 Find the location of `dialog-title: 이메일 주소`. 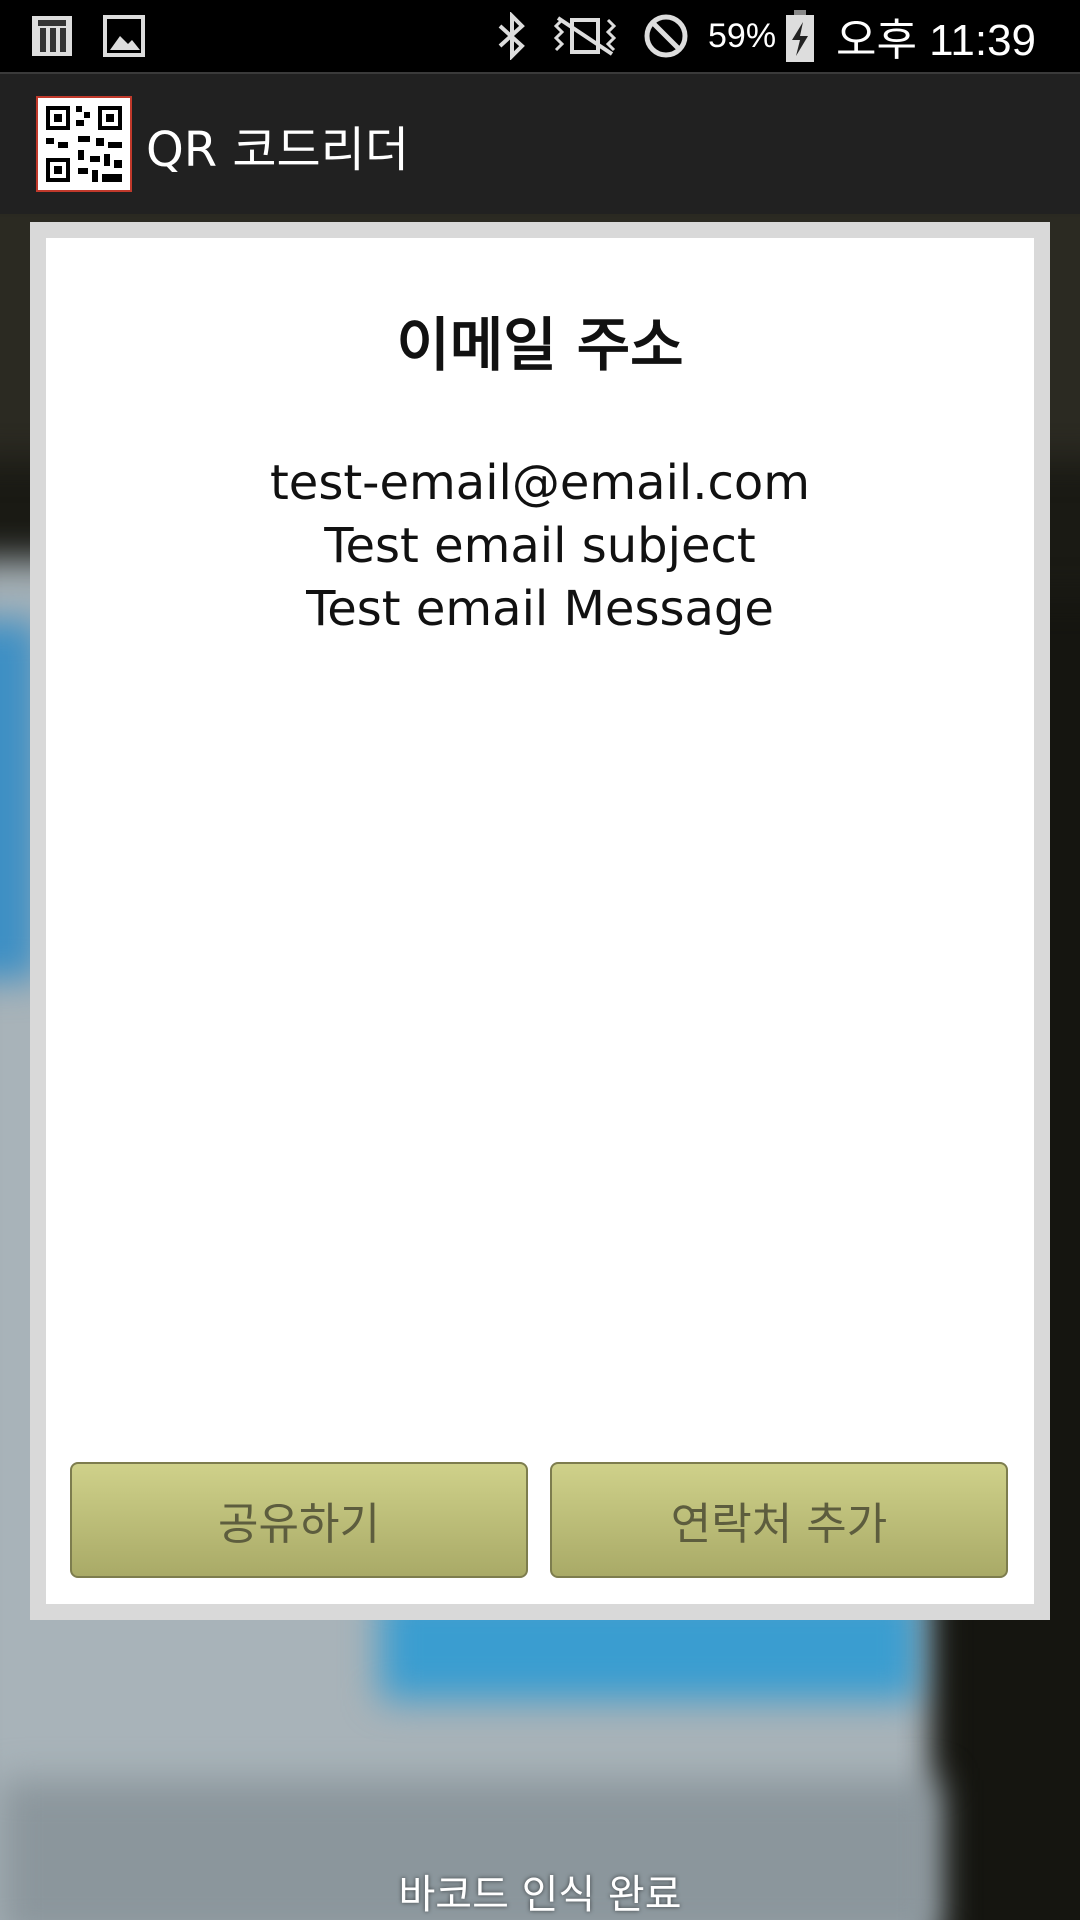

dialog-title: 이메일 주소 is located at coordinates (540, 345).